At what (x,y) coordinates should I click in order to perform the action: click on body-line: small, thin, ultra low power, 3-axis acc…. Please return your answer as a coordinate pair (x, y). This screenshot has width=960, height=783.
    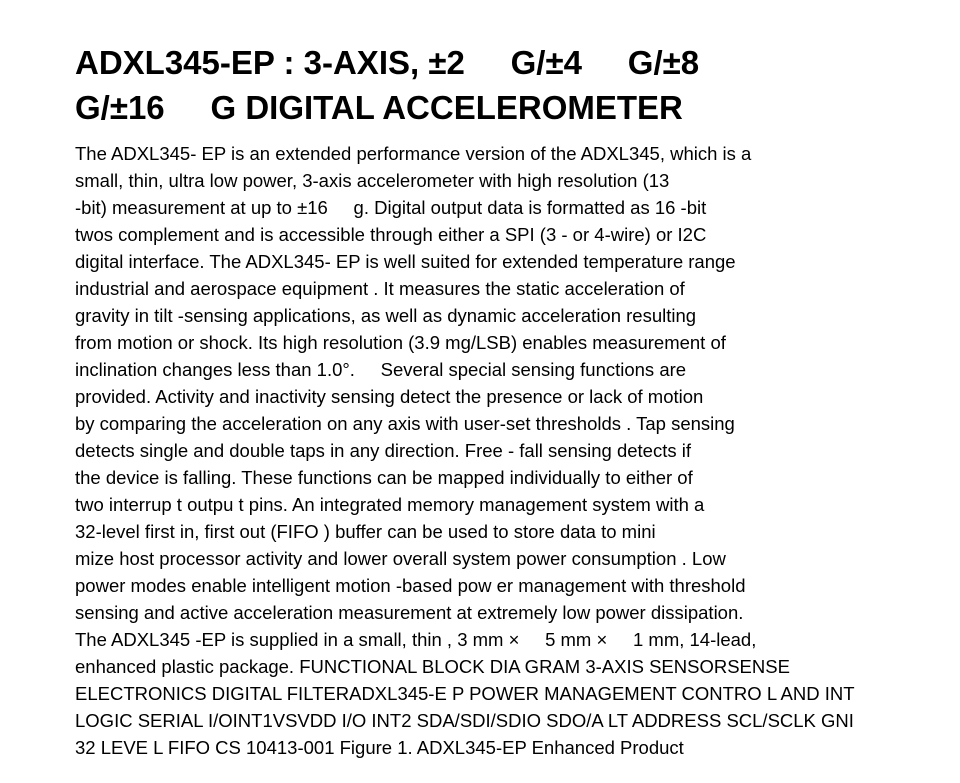
    Looking at the image, I should click on (372, 180).